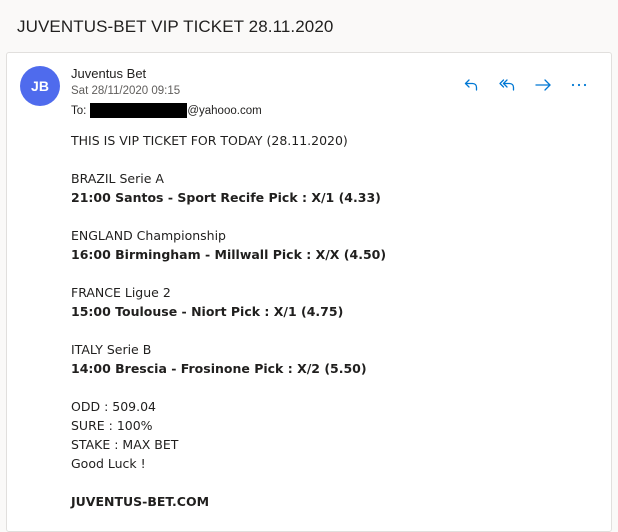 This screenshot has height=532, width=618. Describe the element at coordinates (108, 463) in the screenshot. I see `closing-text: Good Luck !` at that location.